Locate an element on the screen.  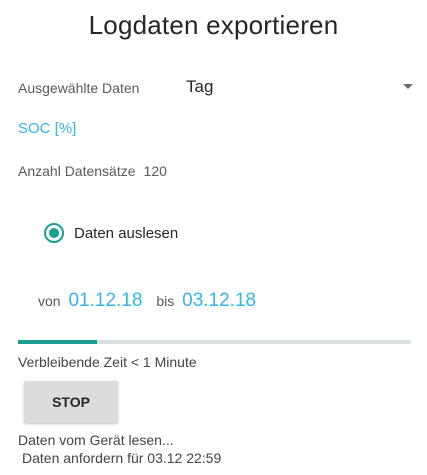
radio-selected-icon is located at coordinates (54, 233).